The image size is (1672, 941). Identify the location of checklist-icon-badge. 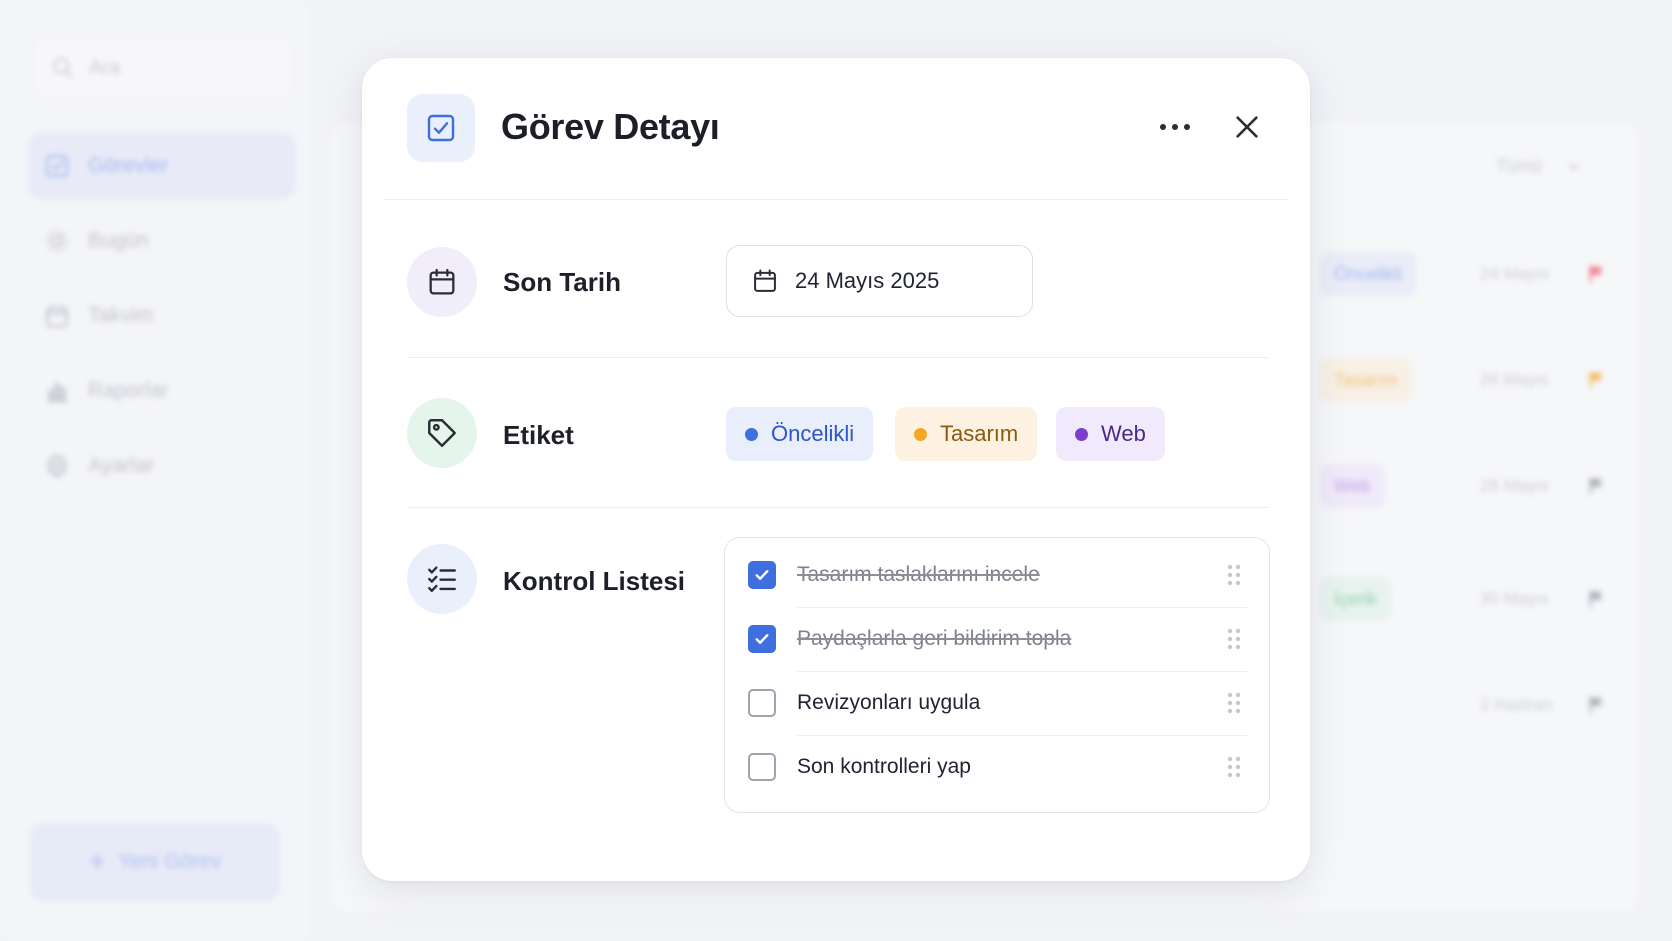
(442, 579).